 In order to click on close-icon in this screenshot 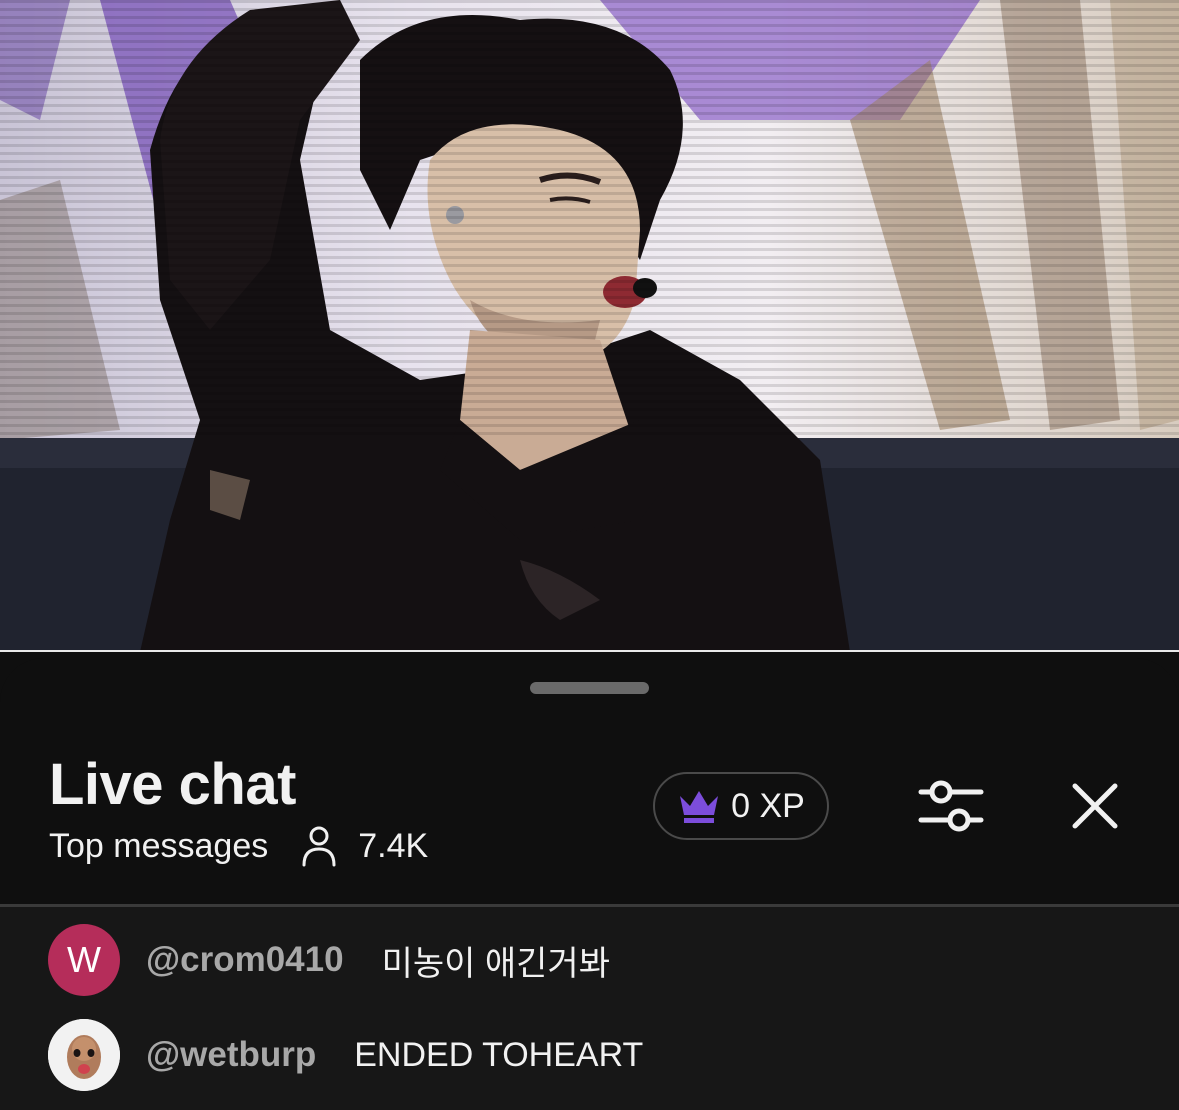, I will do `click(1095, 806)`.